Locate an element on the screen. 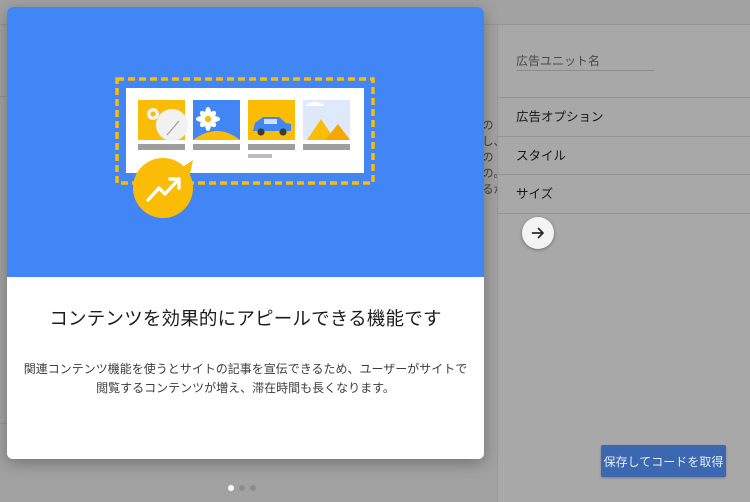  arrow-right-icon is located at coordinates (537, 233).